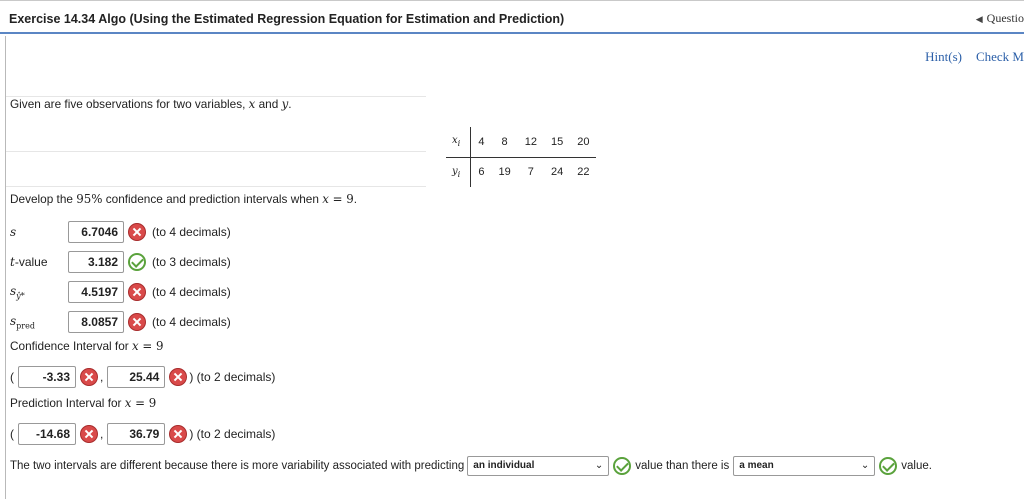 This screenshot has width=1024, height=499. What do you see at coordinates (341, 199) in the screenshot?
I see `task-eq: = 9` at bounding box center [341, 199].